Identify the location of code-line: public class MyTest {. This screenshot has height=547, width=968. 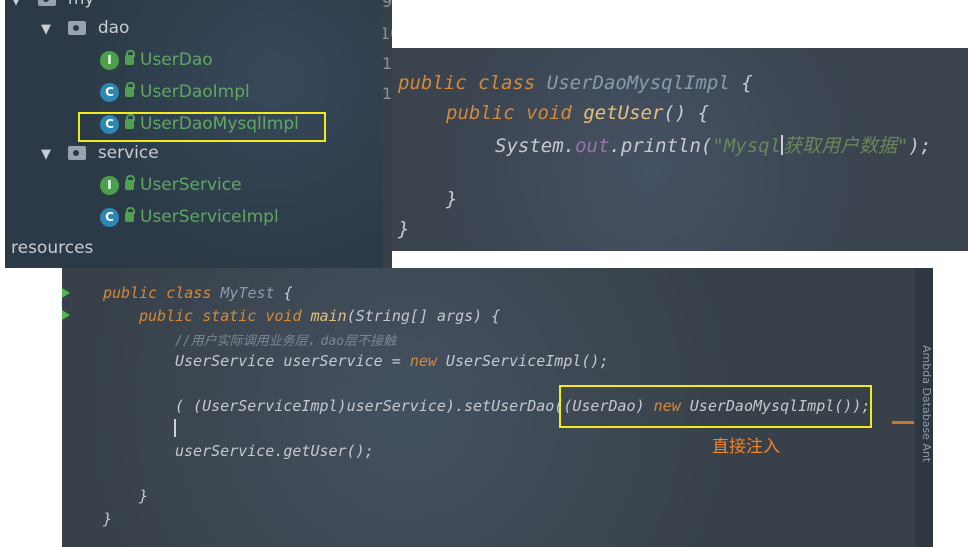
(198, 293).